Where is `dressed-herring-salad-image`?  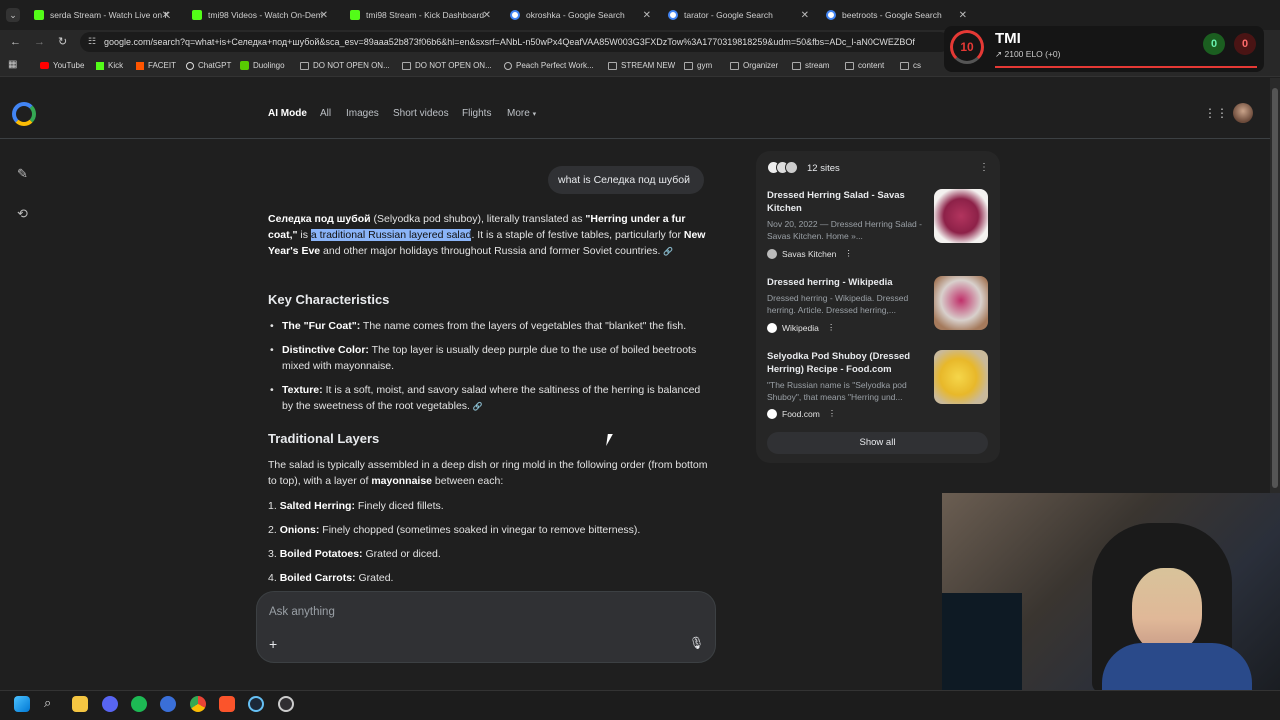 dressed-herring-salad-image is located at coordinates (961, 216).